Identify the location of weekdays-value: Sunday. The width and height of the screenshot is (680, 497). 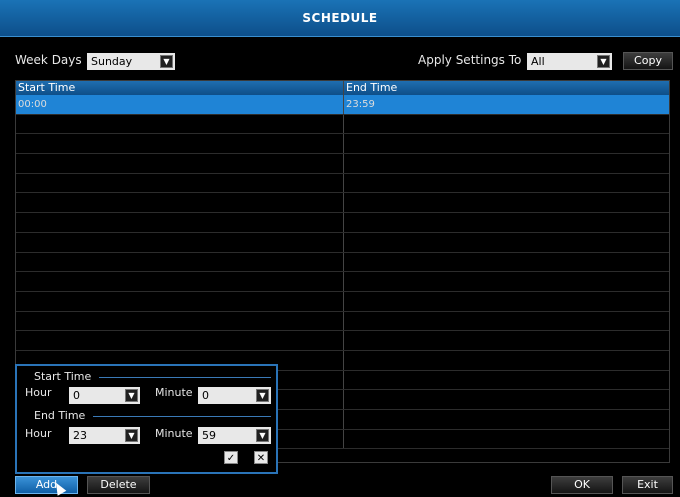
(112, 61).